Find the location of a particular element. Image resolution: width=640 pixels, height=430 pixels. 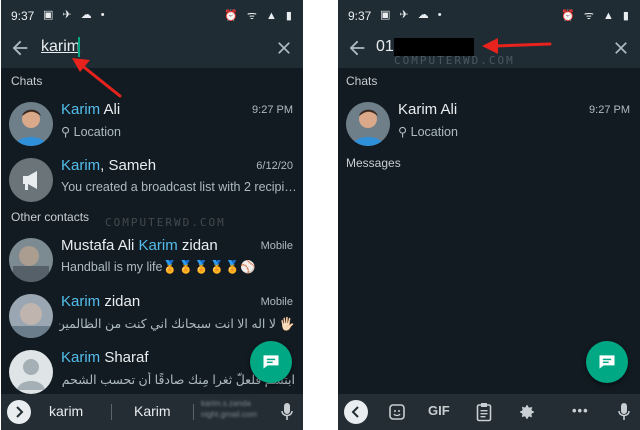

expand-toolbar-button is located at coordinates (19, 412).